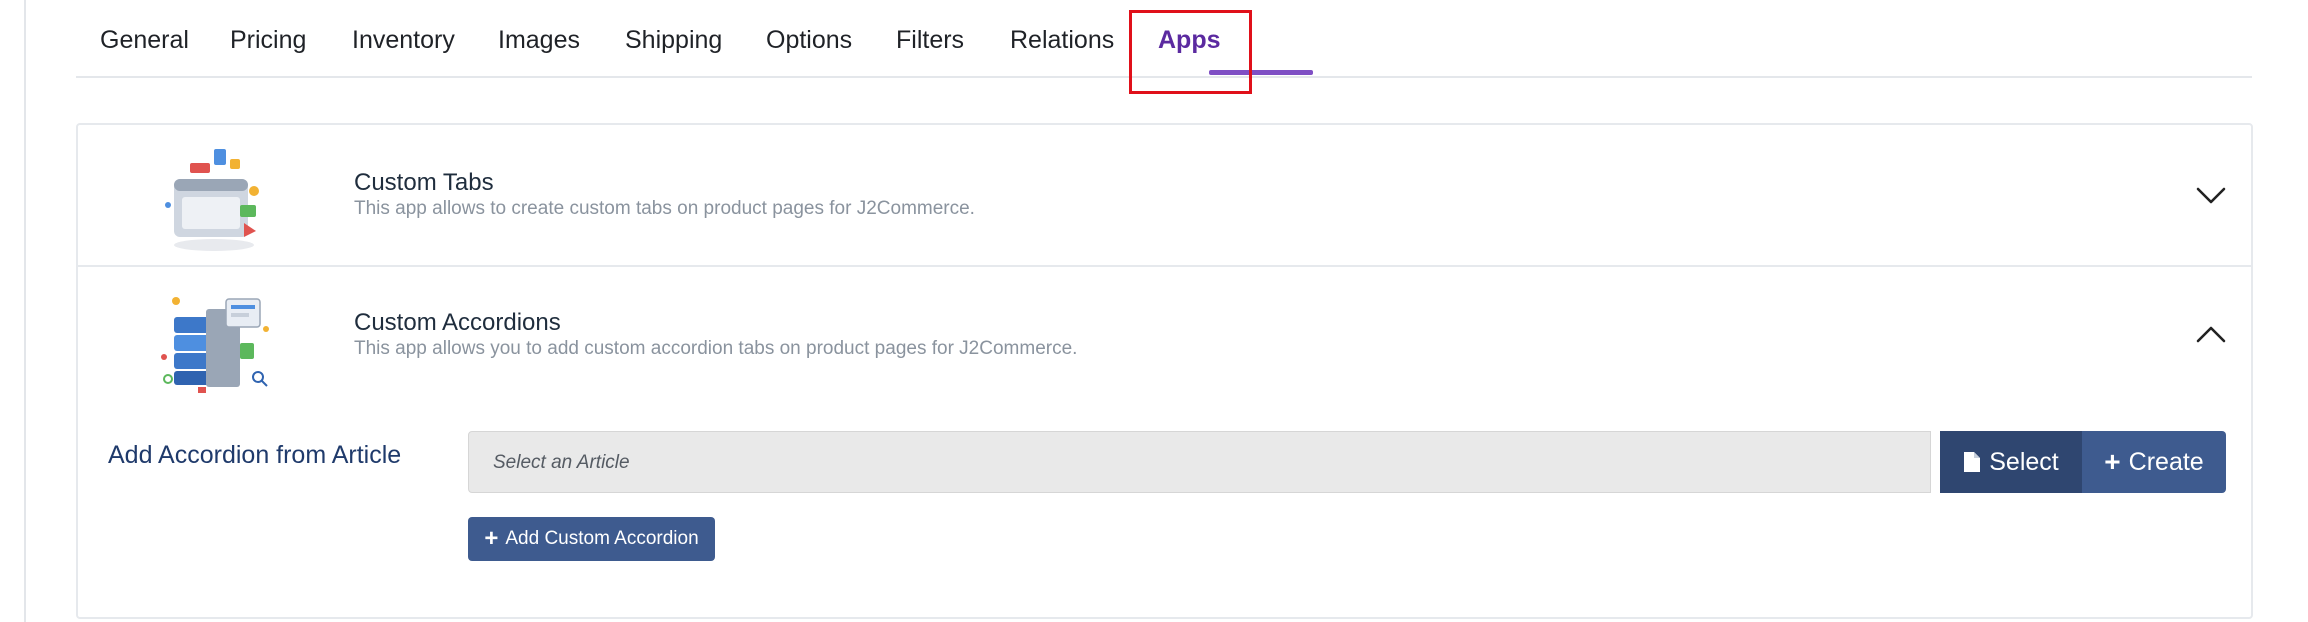 The width and height of the screenshot is (2308, 622). Describe the element at coordinates (215, 345) in the screenshot. I see `custom-accordions-app-icon` at that location.